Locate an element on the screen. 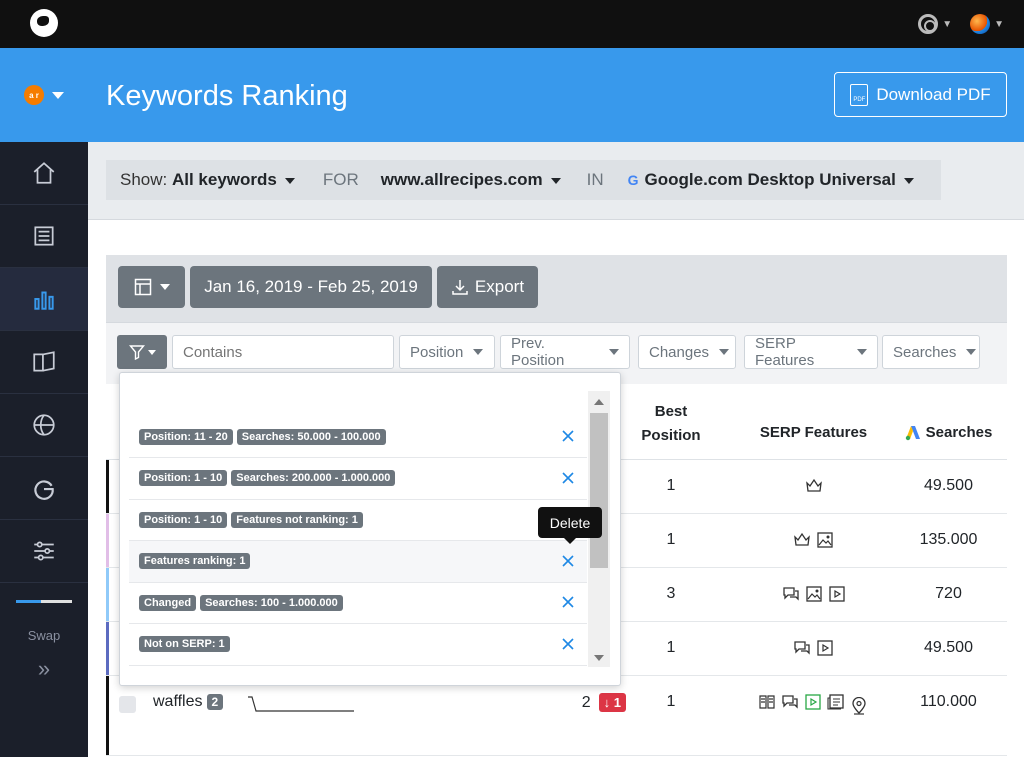 The height and width of the screenshot is (757, 1024). changes-filter-label: Changes is located at coordinates (679, 352).